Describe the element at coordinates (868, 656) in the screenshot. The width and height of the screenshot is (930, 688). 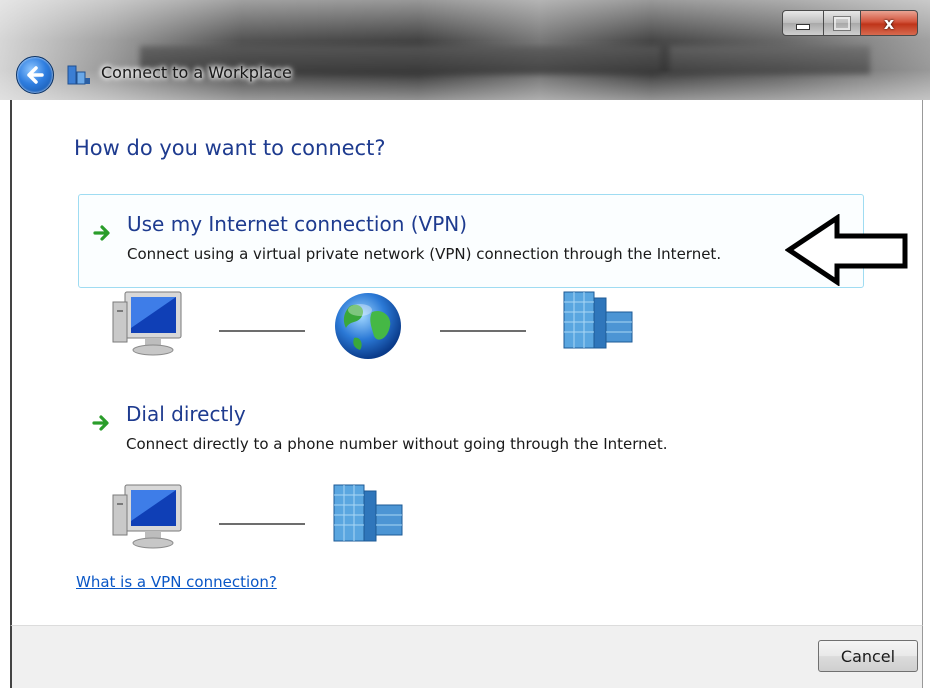
I see `cancel-button: Cancel` at that location.